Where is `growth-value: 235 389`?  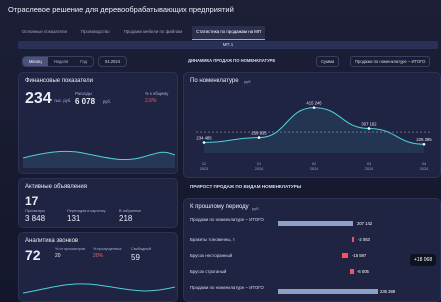
growth-value: 235 389 is located at coordinates (388, 291).